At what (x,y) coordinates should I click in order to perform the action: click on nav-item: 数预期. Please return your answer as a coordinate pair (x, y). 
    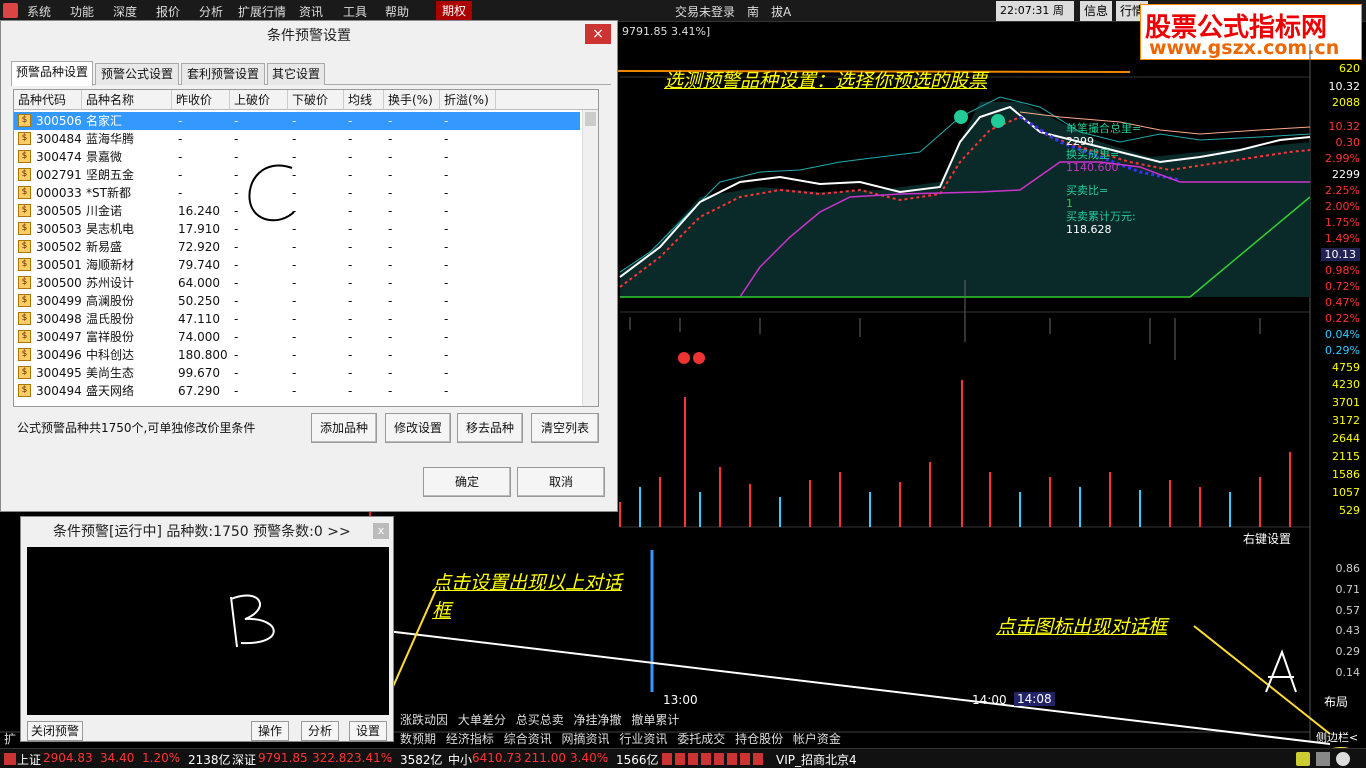
    Looking at the image, I should click on (418, 739).